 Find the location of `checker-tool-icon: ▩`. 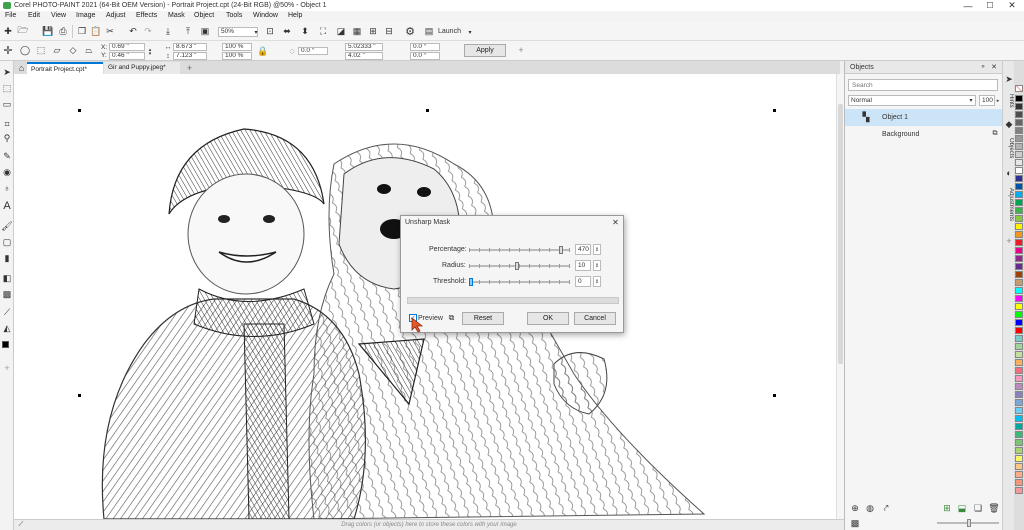

checker-tool-icon: ▩ is located at coordinates (7, 294).